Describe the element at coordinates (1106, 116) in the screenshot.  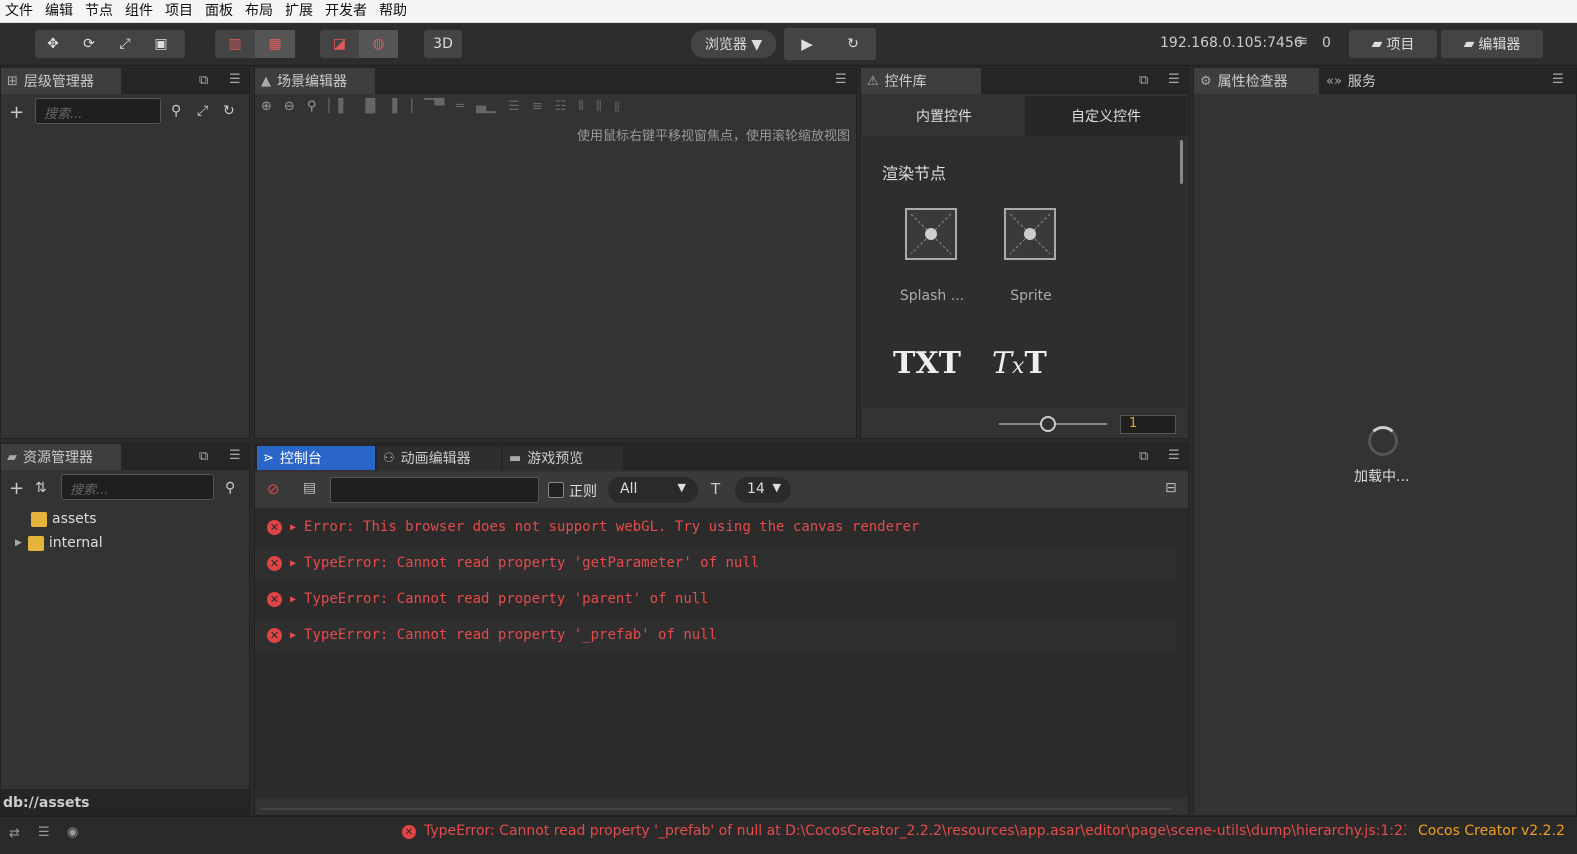
I see `tab-custom-widgets: 自定义控件` at that location.